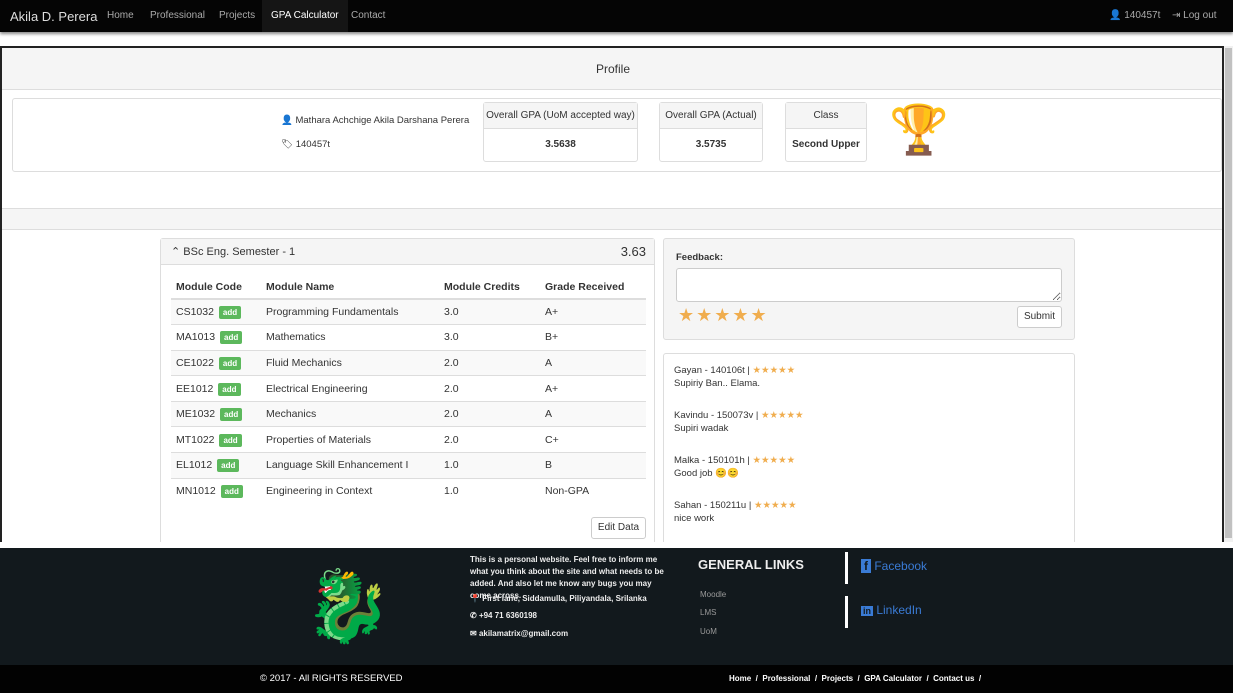 The width and height of the screenshot is (1233, 693). I want to click on semester-header: ⌃ BSc Eng. Semester - 1 3.63, so click(407, 252).